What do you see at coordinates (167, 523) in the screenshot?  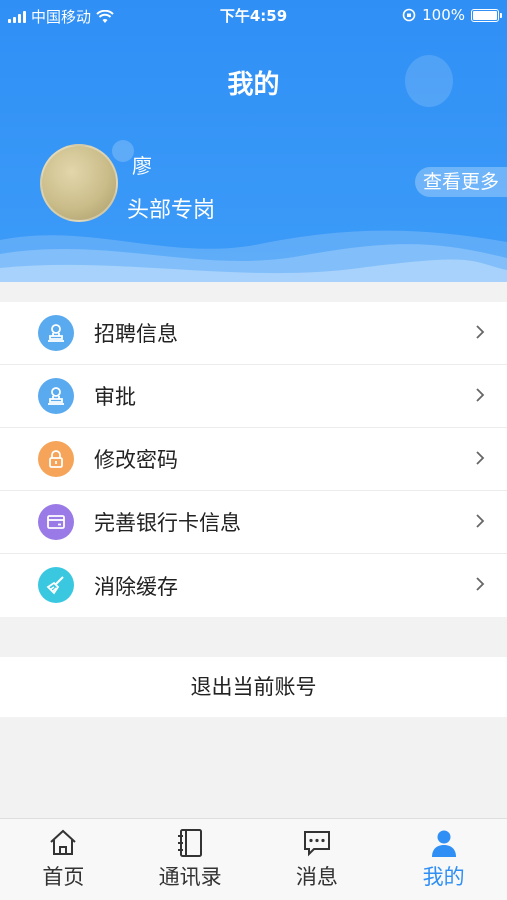 I see `menu-label: 完善银行卡信息` at bounding box center [167, 523].